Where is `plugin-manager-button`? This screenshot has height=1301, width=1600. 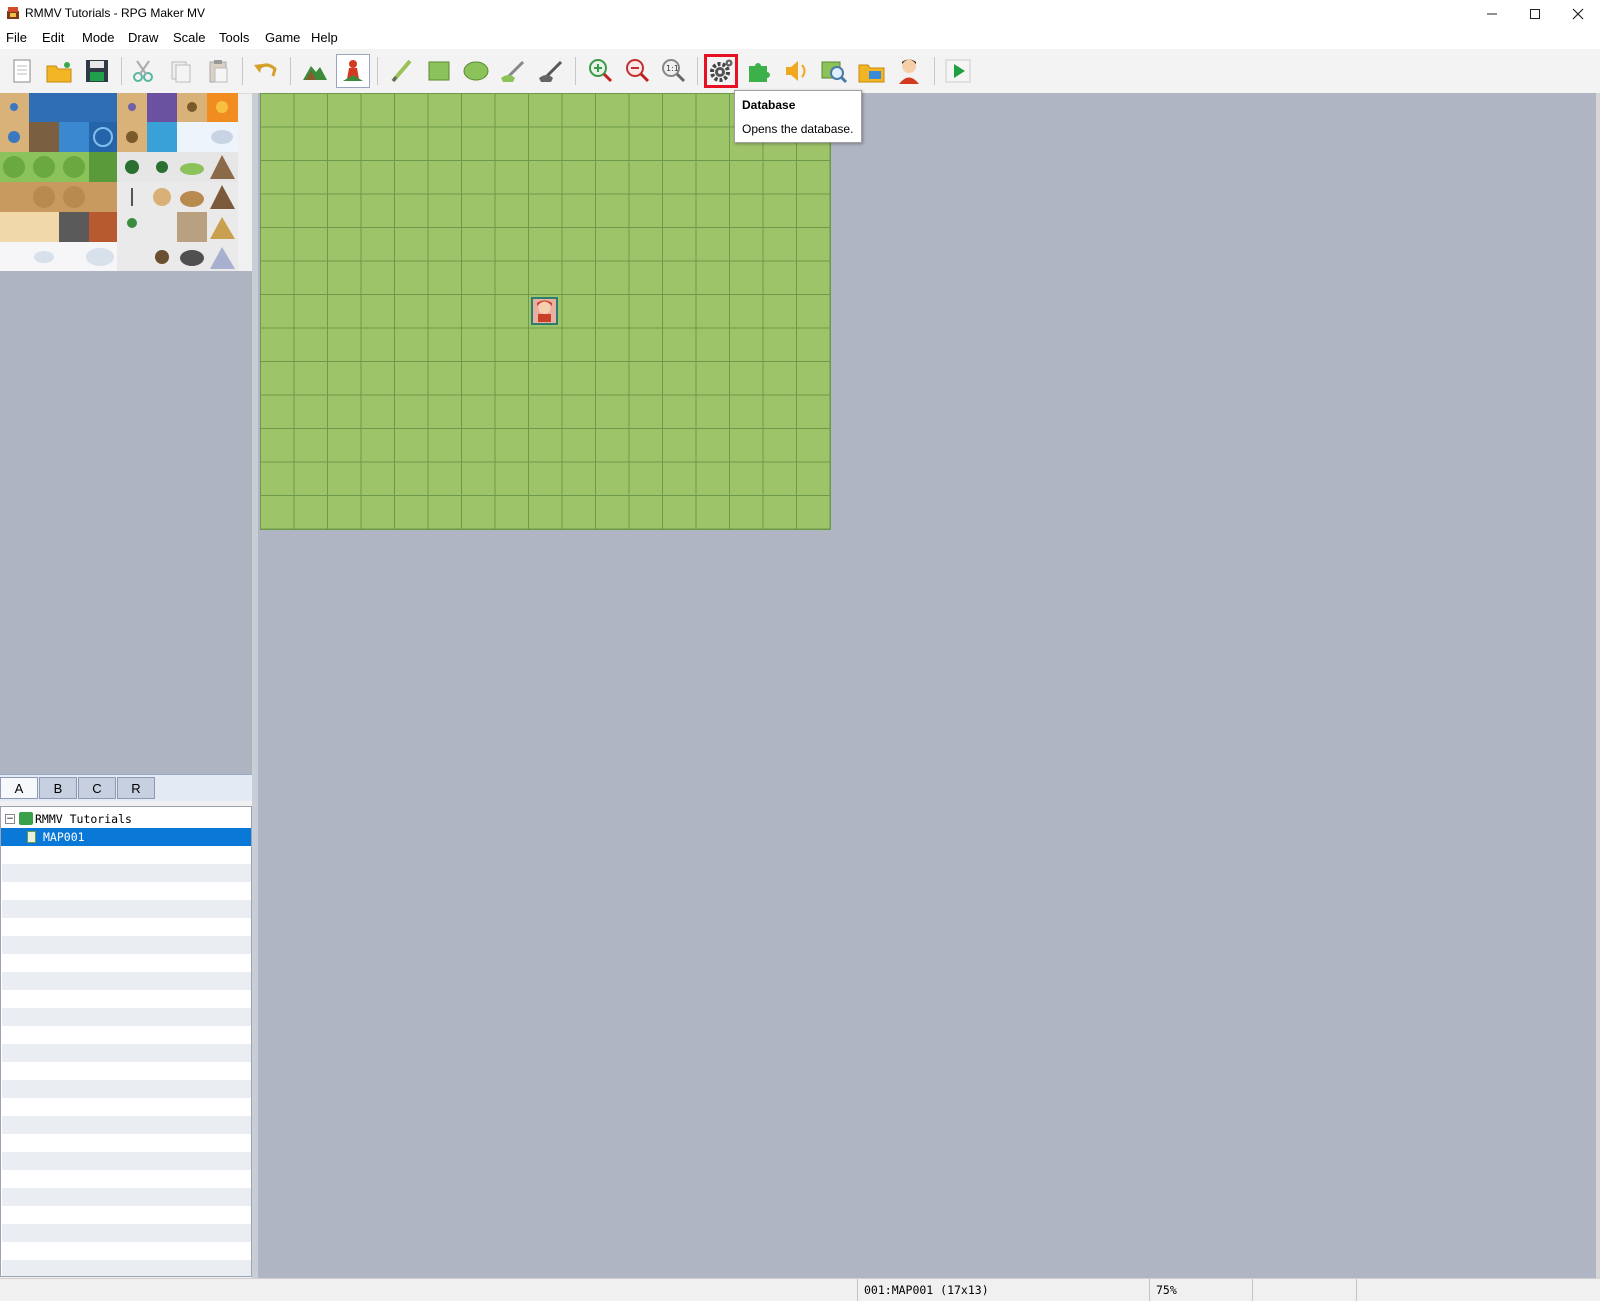
plugin-manager-button is located at coordinates (760, 71).